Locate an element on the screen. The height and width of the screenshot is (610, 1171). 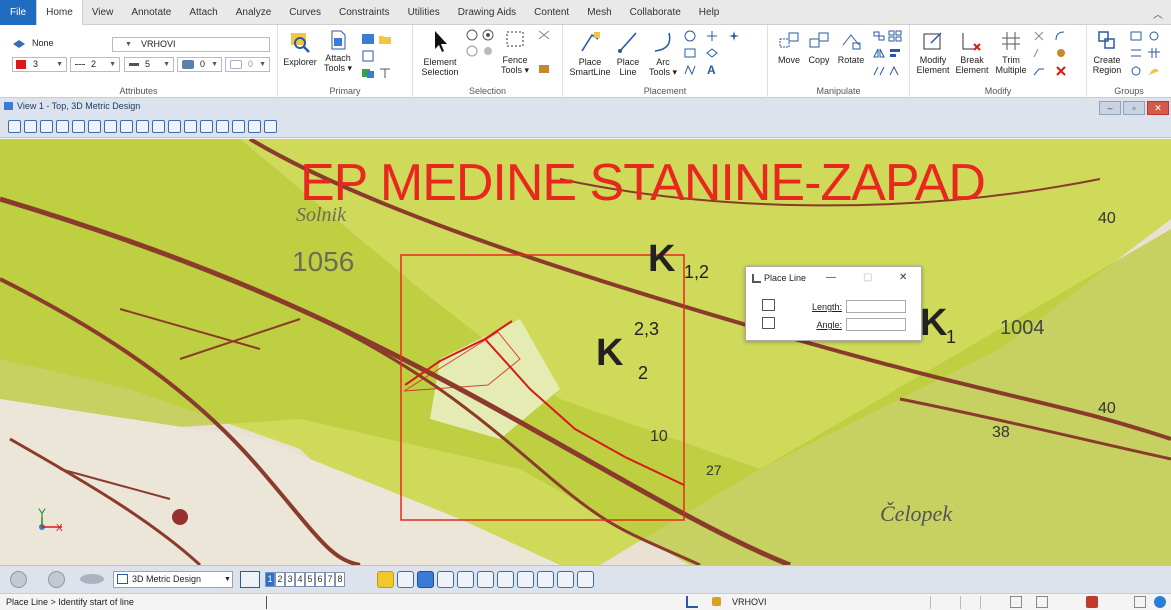
transparency-select: 0 ▼ is located at coordinates (199, 64).